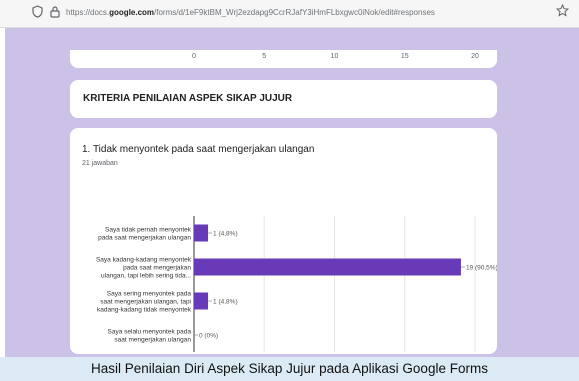  I want to click on bar-data-label: 0 (0%), so click(208, 336).